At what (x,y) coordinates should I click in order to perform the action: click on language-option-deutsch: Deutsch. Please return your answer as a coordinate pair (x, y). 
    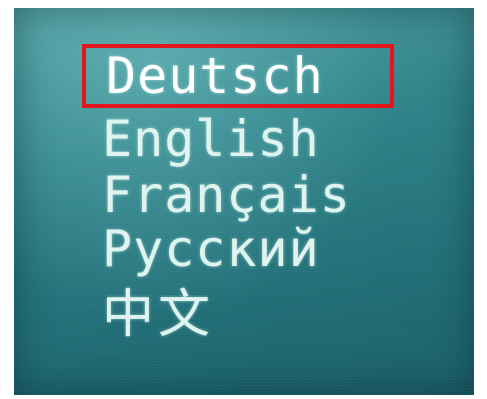
    Looking at the image, I should click on (238, 76).